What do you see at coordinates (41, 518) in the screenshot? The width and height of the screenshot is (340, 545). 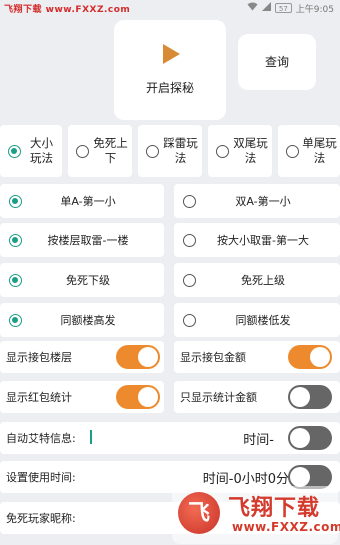 I see `nickname-label: 免死玩家昵称:` at bounding box center [41, 518].